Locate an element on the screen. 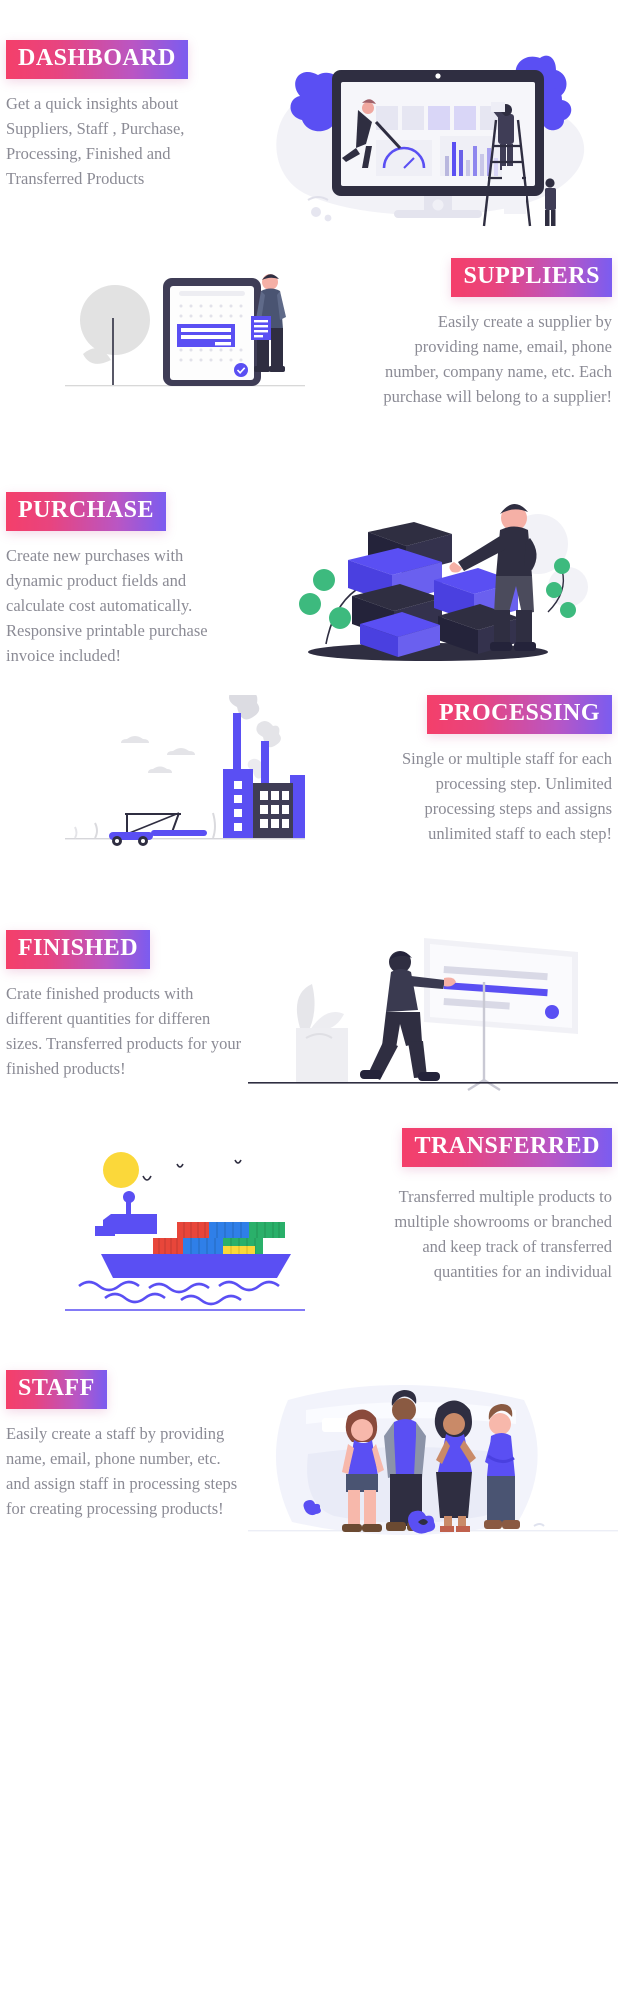 This screenshot has height=2014, width=618. feature-badge-finished: FINISHED is located at coordinates (78, 949).